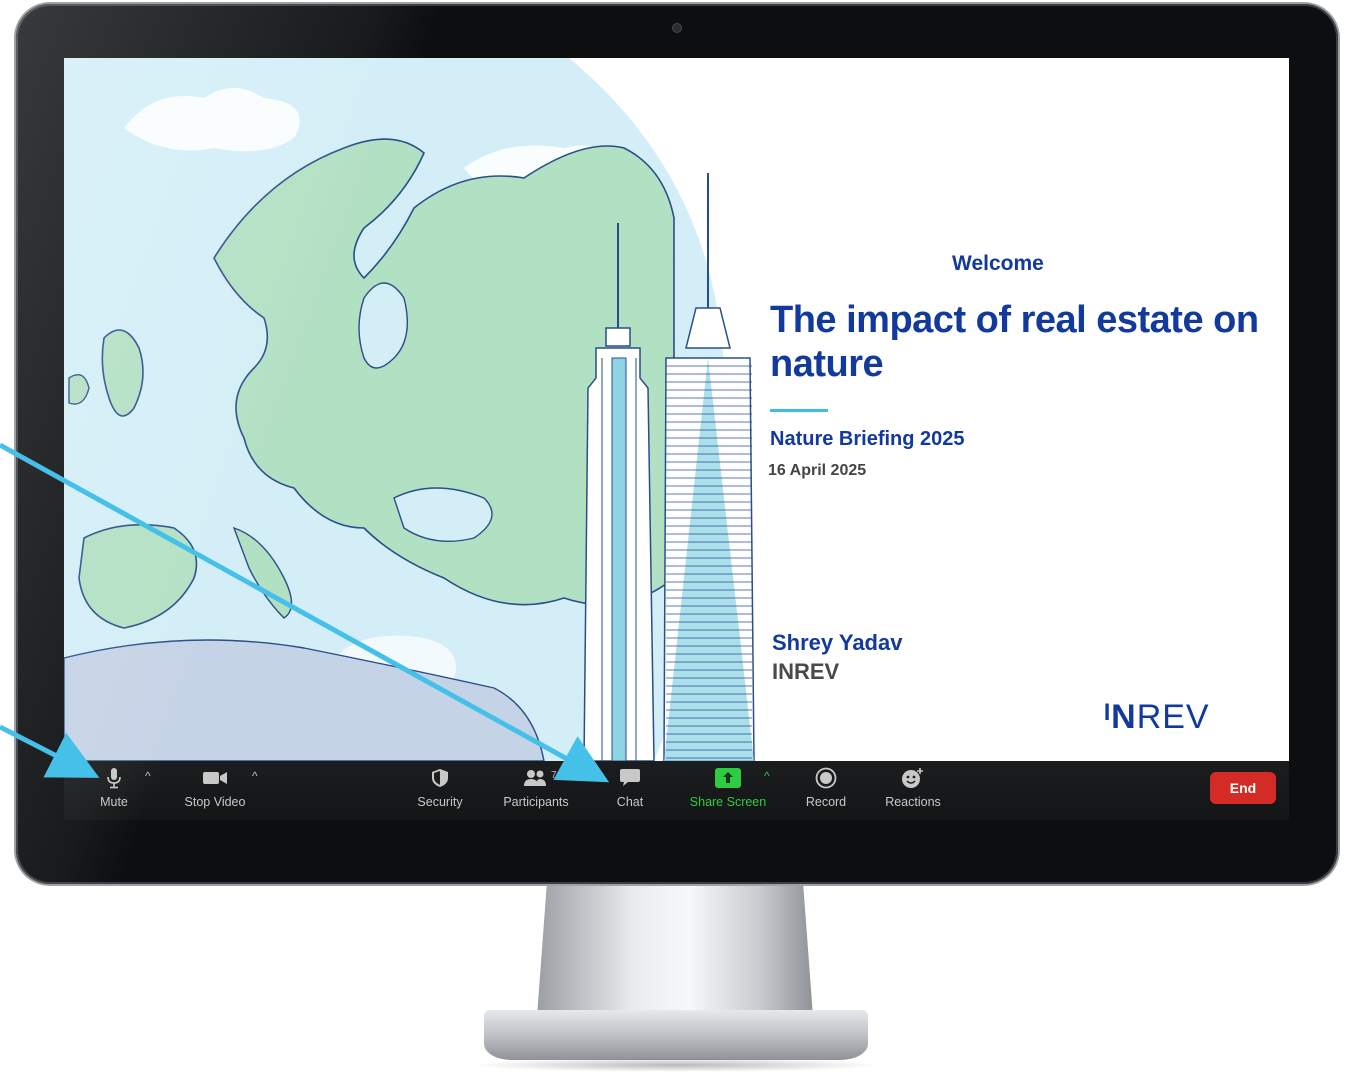  Describe the element at coordinates (215, 802) in the screenshot. I see `stop-video-label: Stop Video` at that location.